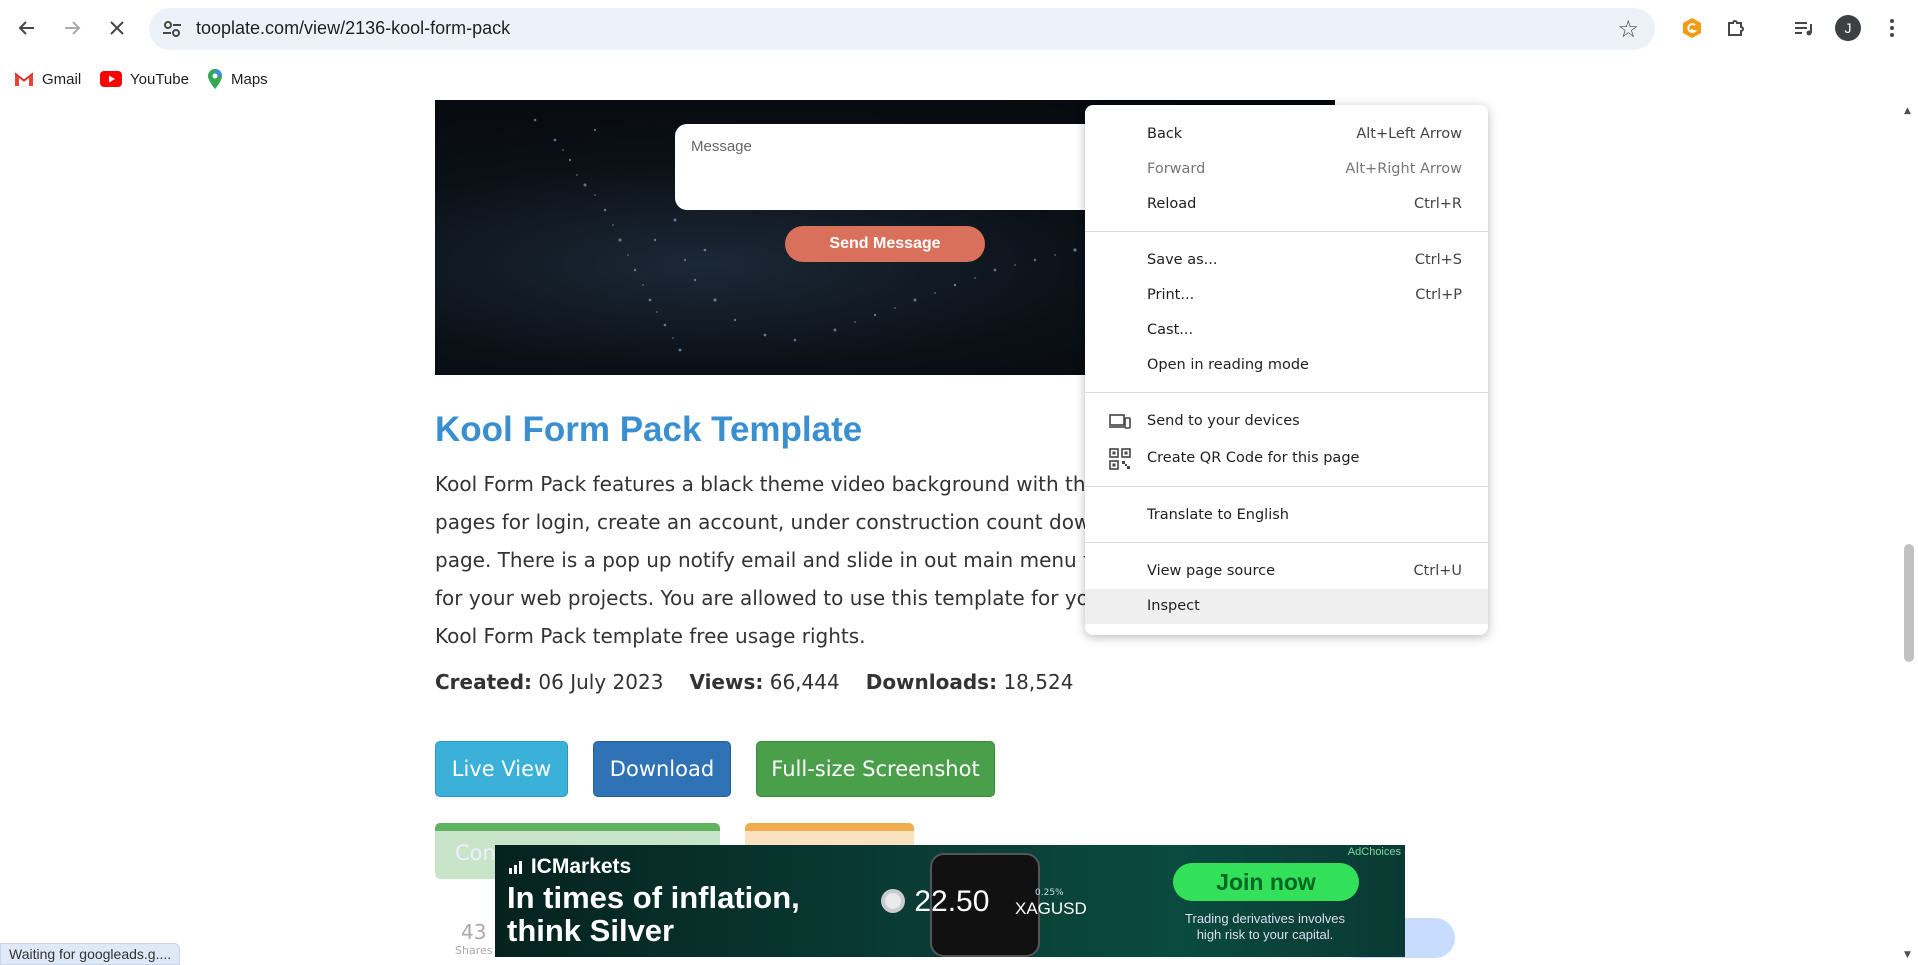 The width and height of the screenshot is (1918, 965). What do you see at coordinates (1176, 169) in the screenshot?
I see `menu-item-label: Forward` at bounding box center [1176, 169].